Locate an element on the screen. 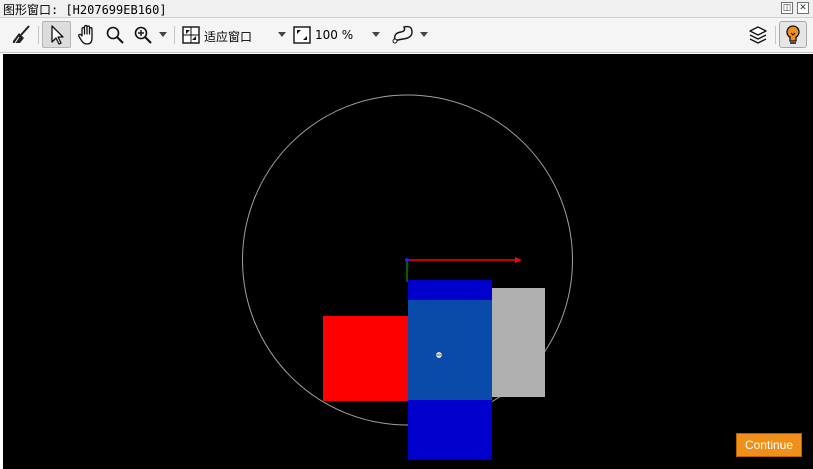 This screenshot has height=469, width=813. select-arrow-icon is located at coordinates (57, 34).